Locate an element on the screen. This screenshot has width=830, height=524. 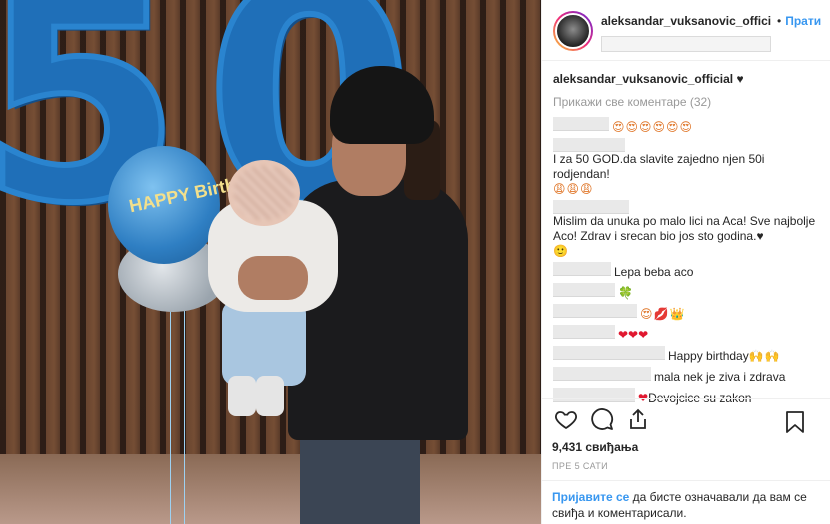
comment: 😍😍😍😍😍😍 is located at coordinates (688, 126).